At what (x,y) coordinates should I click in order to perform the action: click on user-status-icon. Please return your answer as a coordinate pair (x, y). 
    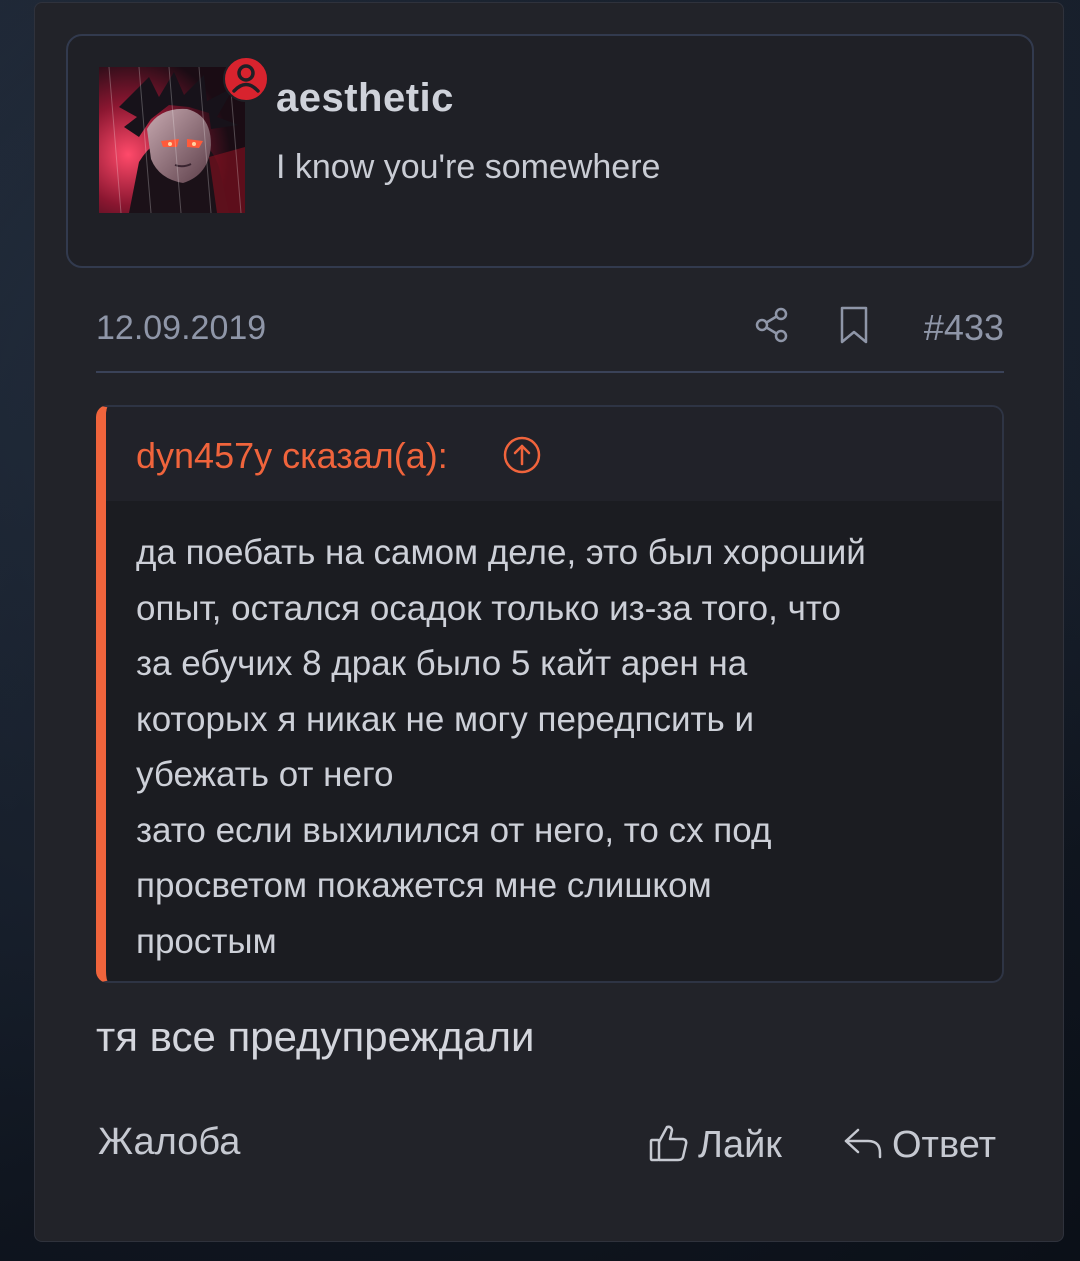
    Looking at the image, I should click on (246, 79).